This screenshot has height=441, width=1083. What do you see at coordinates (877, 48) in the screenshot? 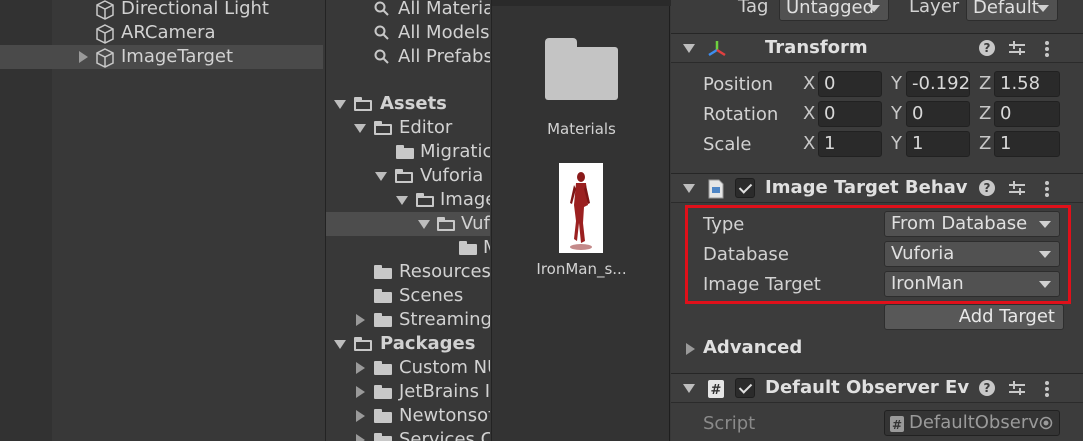
I see `transform-header: Transform ?` at bounding box center [877, 48].